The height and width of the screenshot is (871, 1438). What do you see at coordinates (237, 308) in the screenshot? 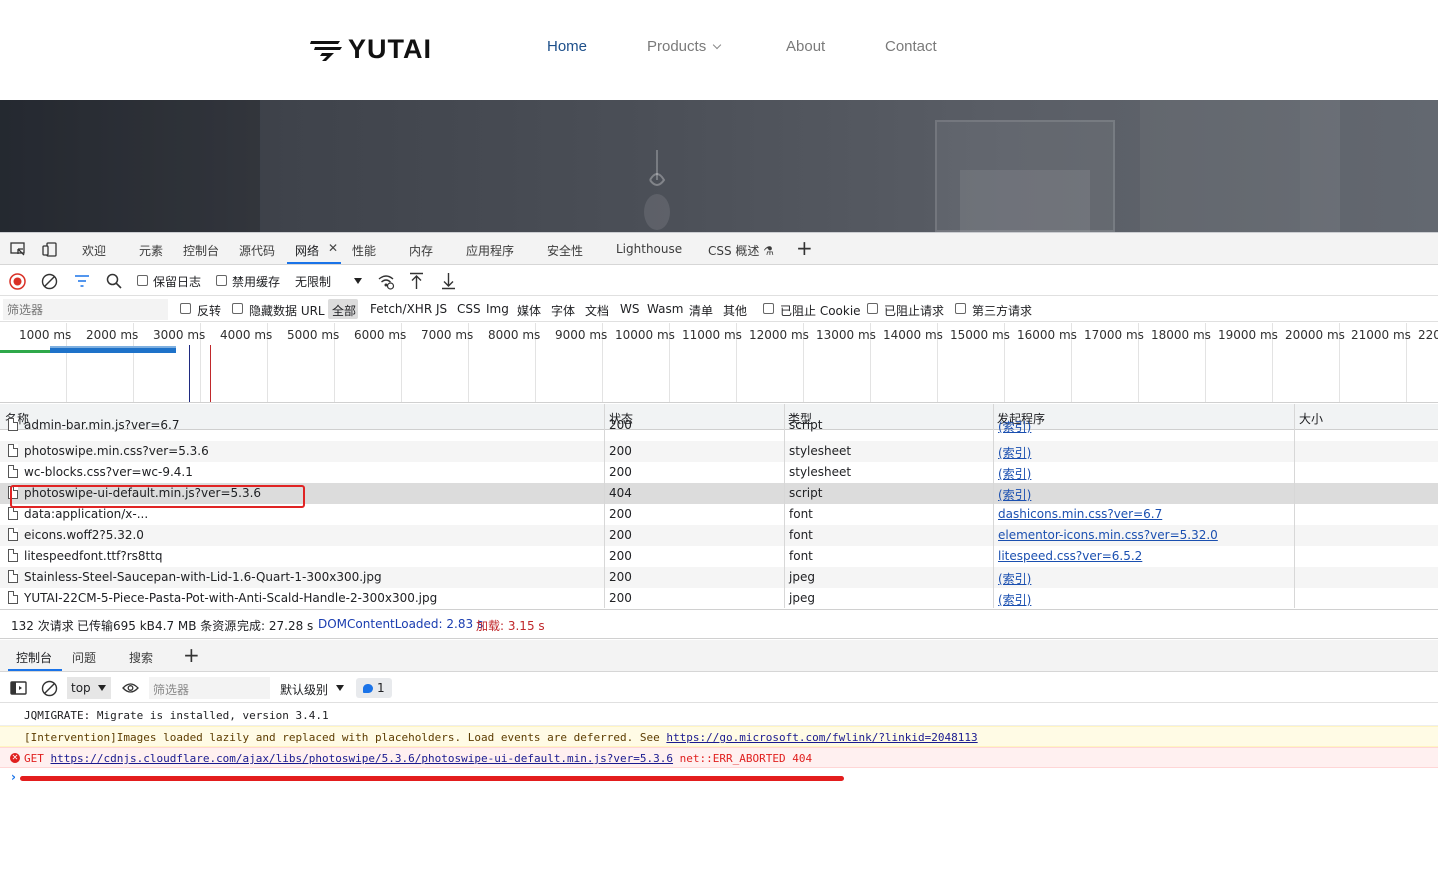
I see `hide-data-urls-checkbox` at bounding box center [237, 308].